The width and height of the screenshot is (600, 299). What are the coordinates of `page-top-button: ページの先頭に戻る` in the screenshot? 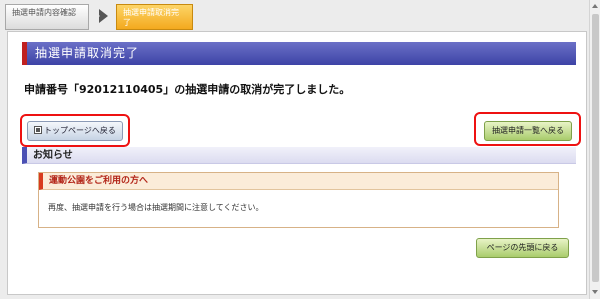 It's located at (522, 248).